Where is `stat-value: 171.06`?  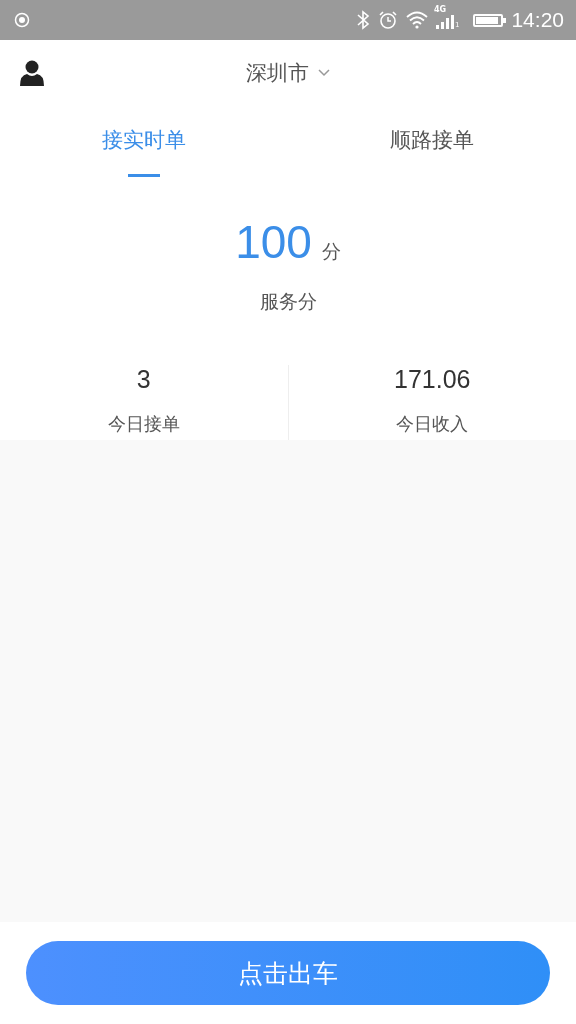 stat-value: 171.06 is located at coordinates (432, 379).